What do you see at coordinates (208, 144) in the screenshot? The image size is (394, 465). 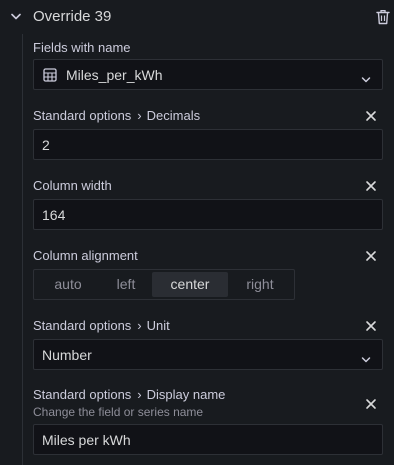 I see `decimals-input: 2` at bounding box center [208, 144].